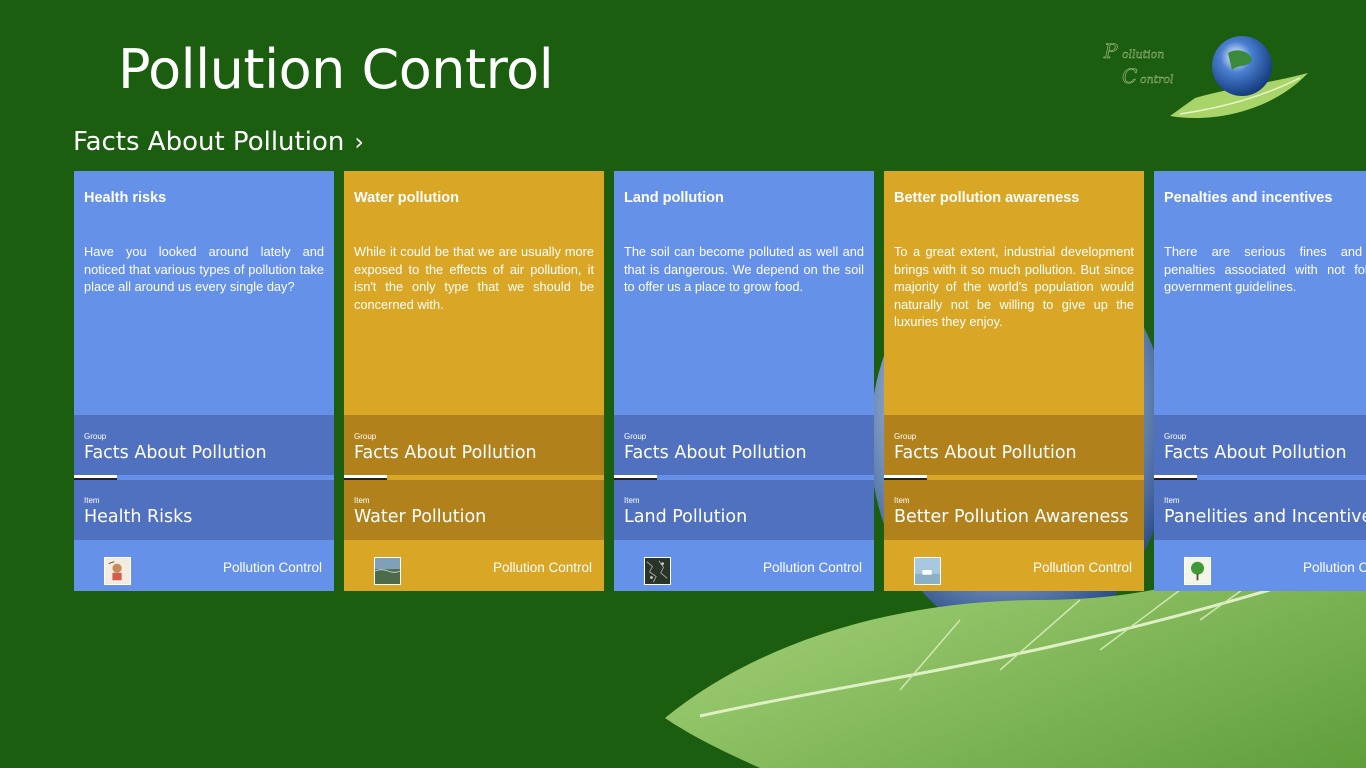 The height and width of the screenshot is (768, 1366). Describe the element at coordinates (686, 517) in the screenshot. I see `item-value: Land Pollution` at that location.